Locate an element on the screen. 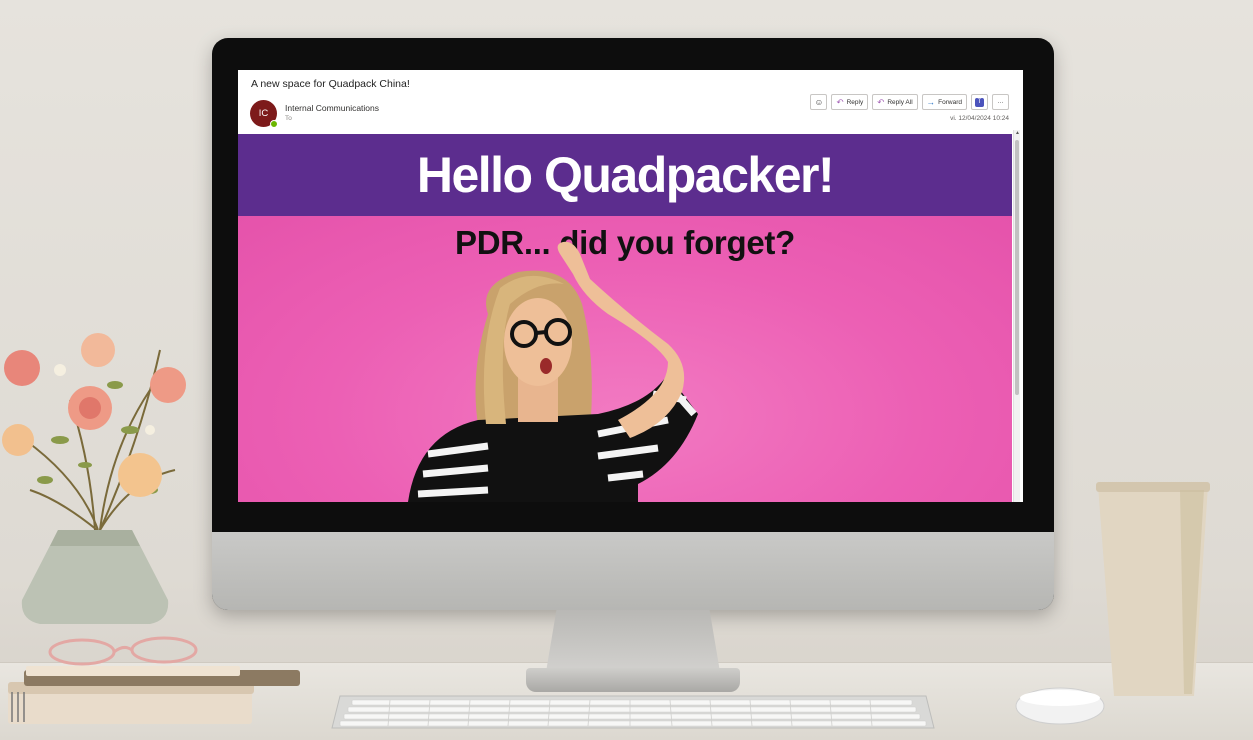 This screenshot has height=740, width=1253. recipient-line: To is located at coordinates (288, 118).